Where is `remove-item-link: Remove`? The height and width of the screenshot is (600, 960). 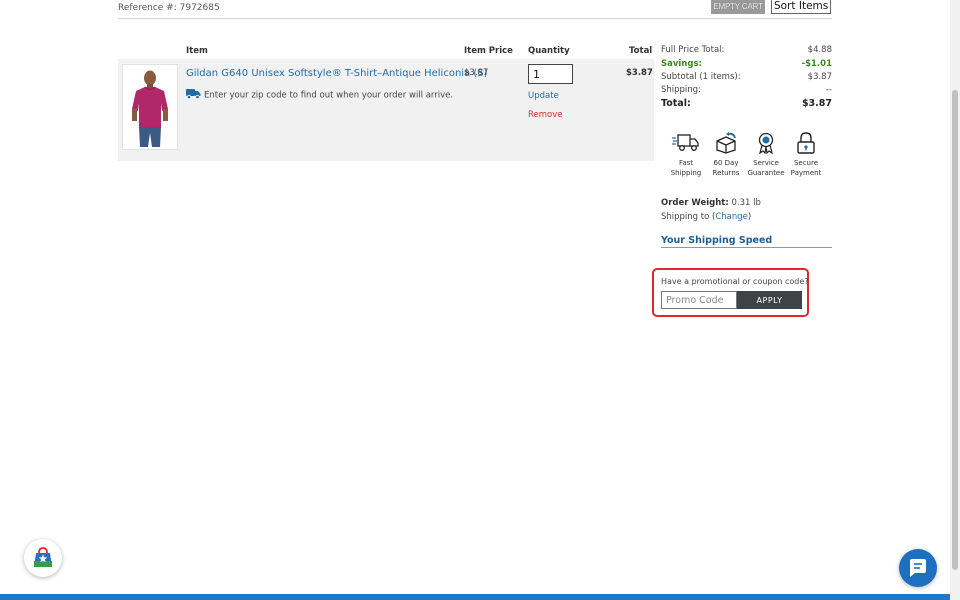 remove-item-link: Remove is located at coordinates (545, 115).